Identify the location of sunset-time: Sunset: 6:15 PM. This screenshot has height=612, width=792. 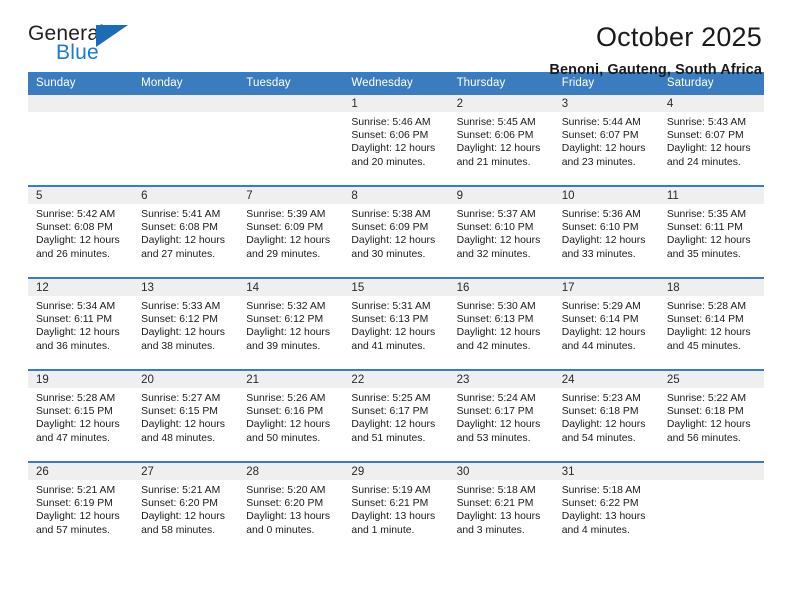
(179, 412).